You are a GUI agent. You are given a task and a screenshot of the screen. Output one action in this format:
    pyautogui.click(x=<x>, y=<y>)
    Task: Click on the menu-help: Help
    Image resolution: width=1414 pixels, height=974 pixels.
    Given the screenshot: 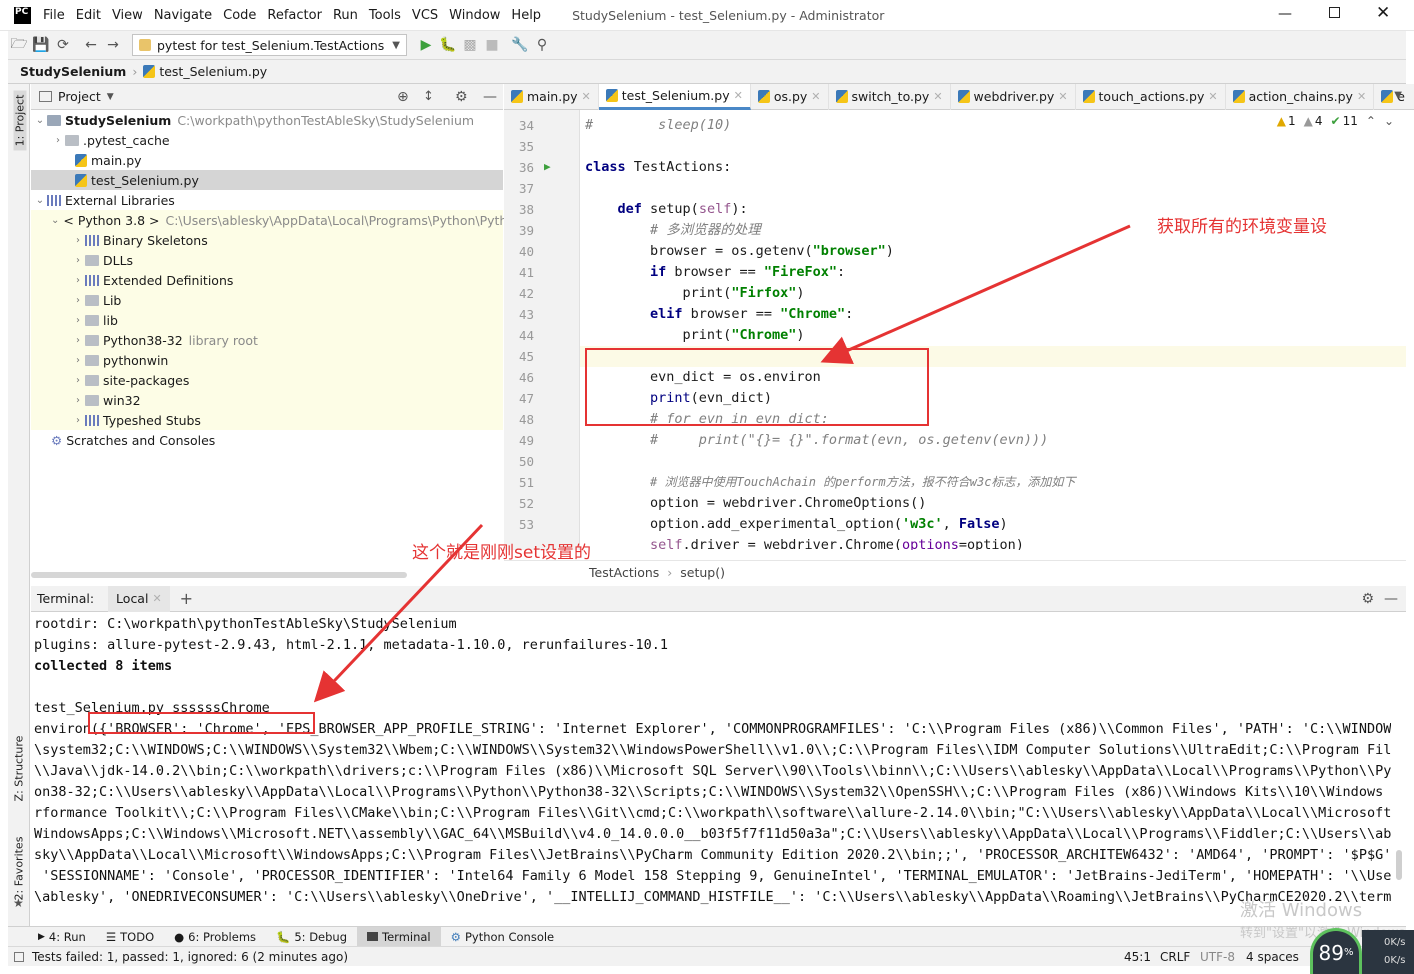 What is the action you would take?
    pyautogui.click(x=526, y=15)
    